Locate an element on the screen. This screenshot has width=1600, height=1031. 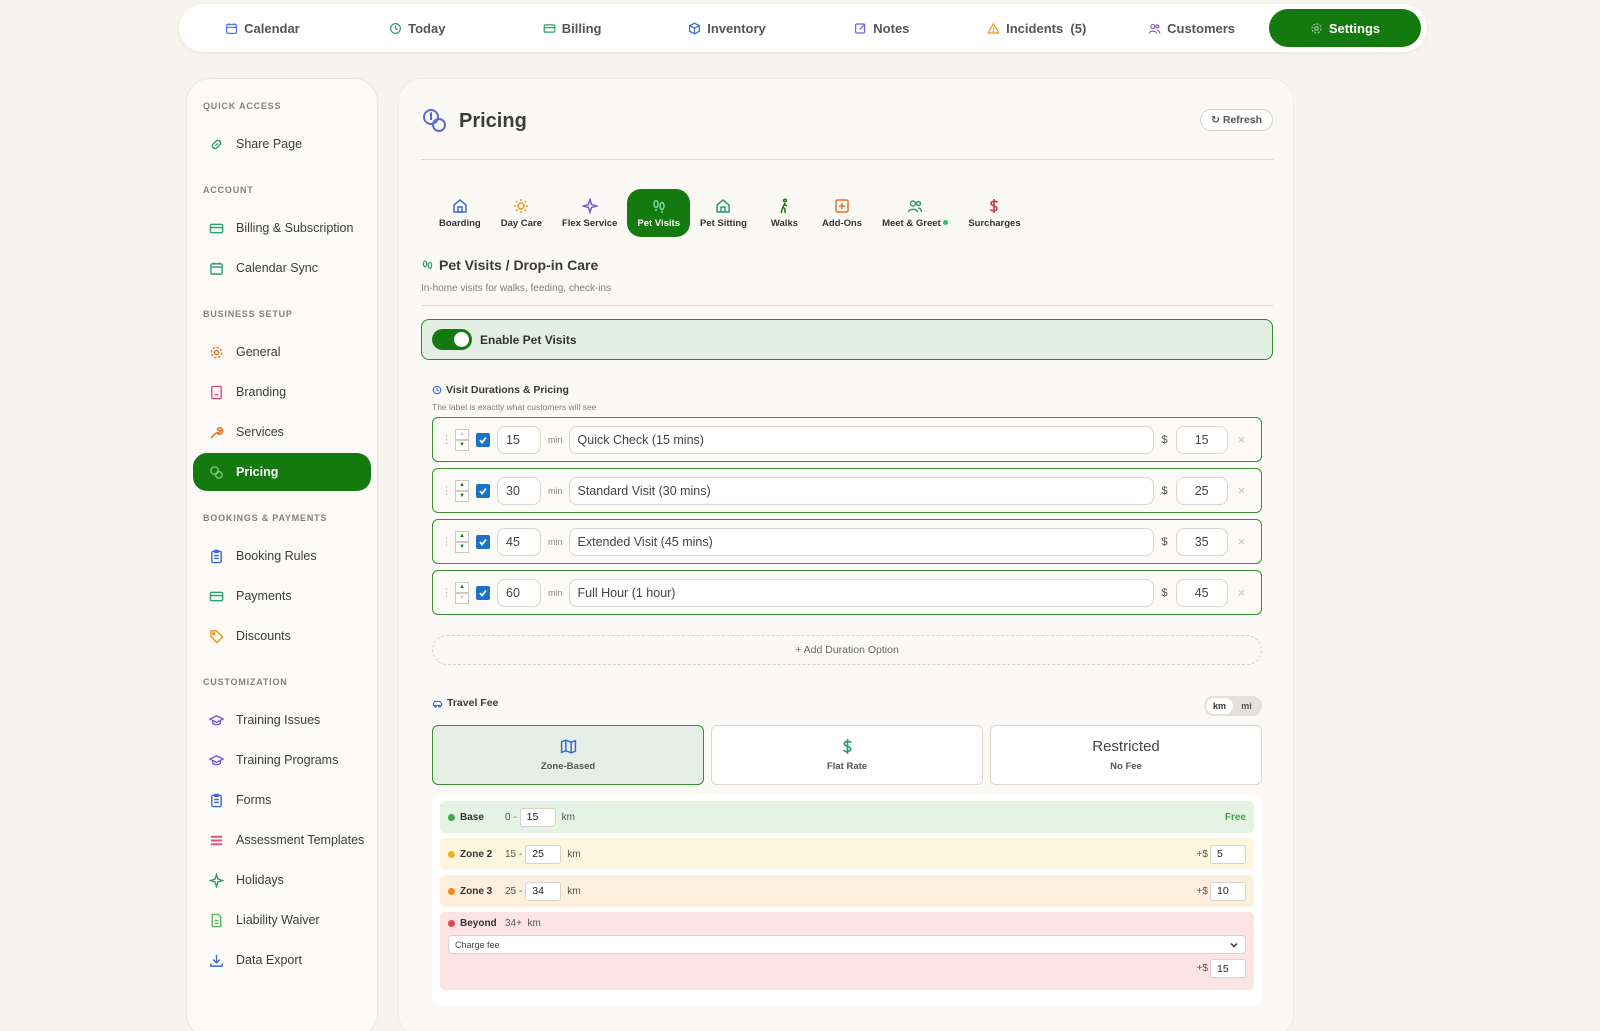
duration-label-input: Full Hour (1 hour) is located at coordinates (861, 592).